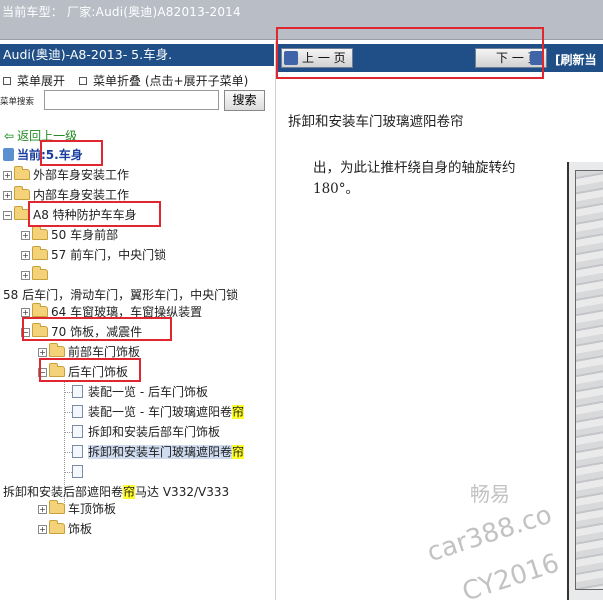 This screenshot has width=603, height=600. What do you see at coordinates (585, 381) in the screenshot?
I see `diagram-image` at bounding box center [585, 381].